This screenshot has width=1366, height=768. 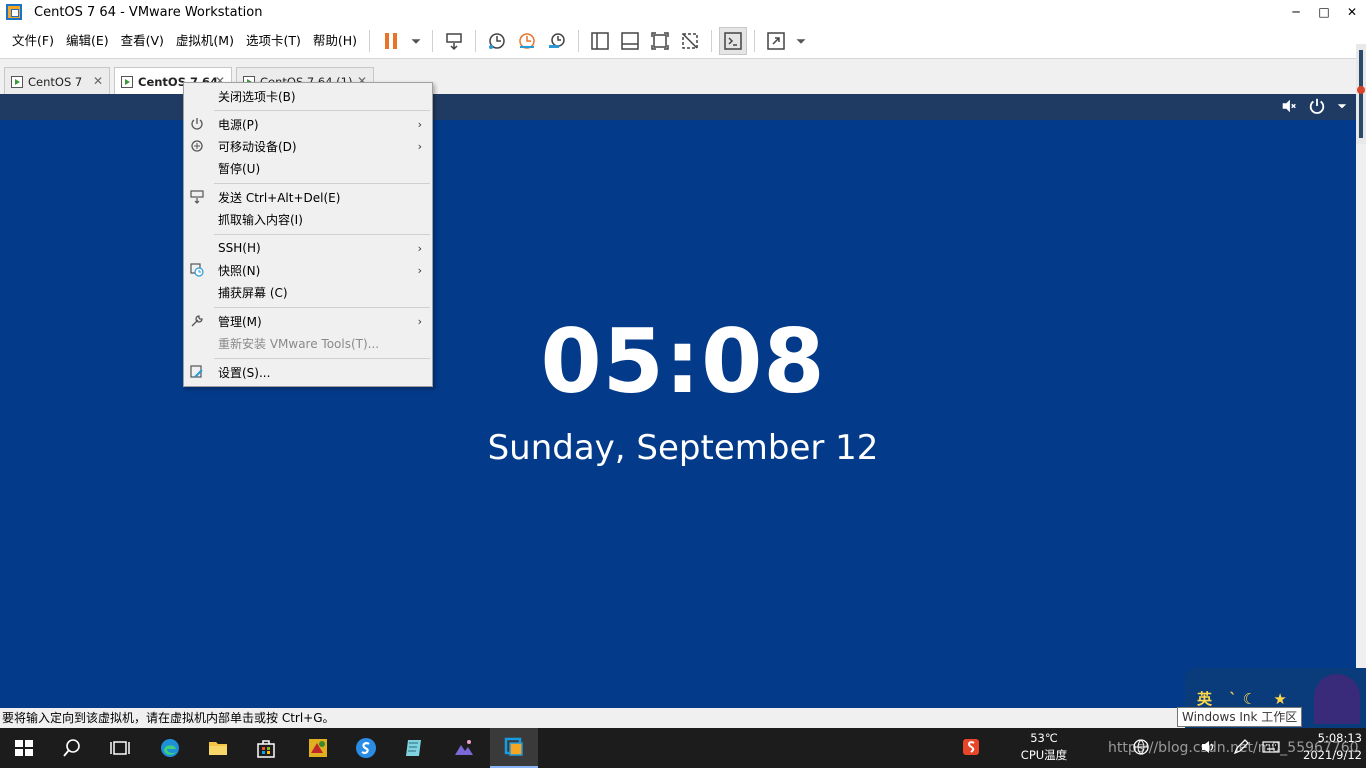 What do you see at coordinates (600, 41) in the screenshot?
I see `show-library-button` at bounding box center [600, 41].